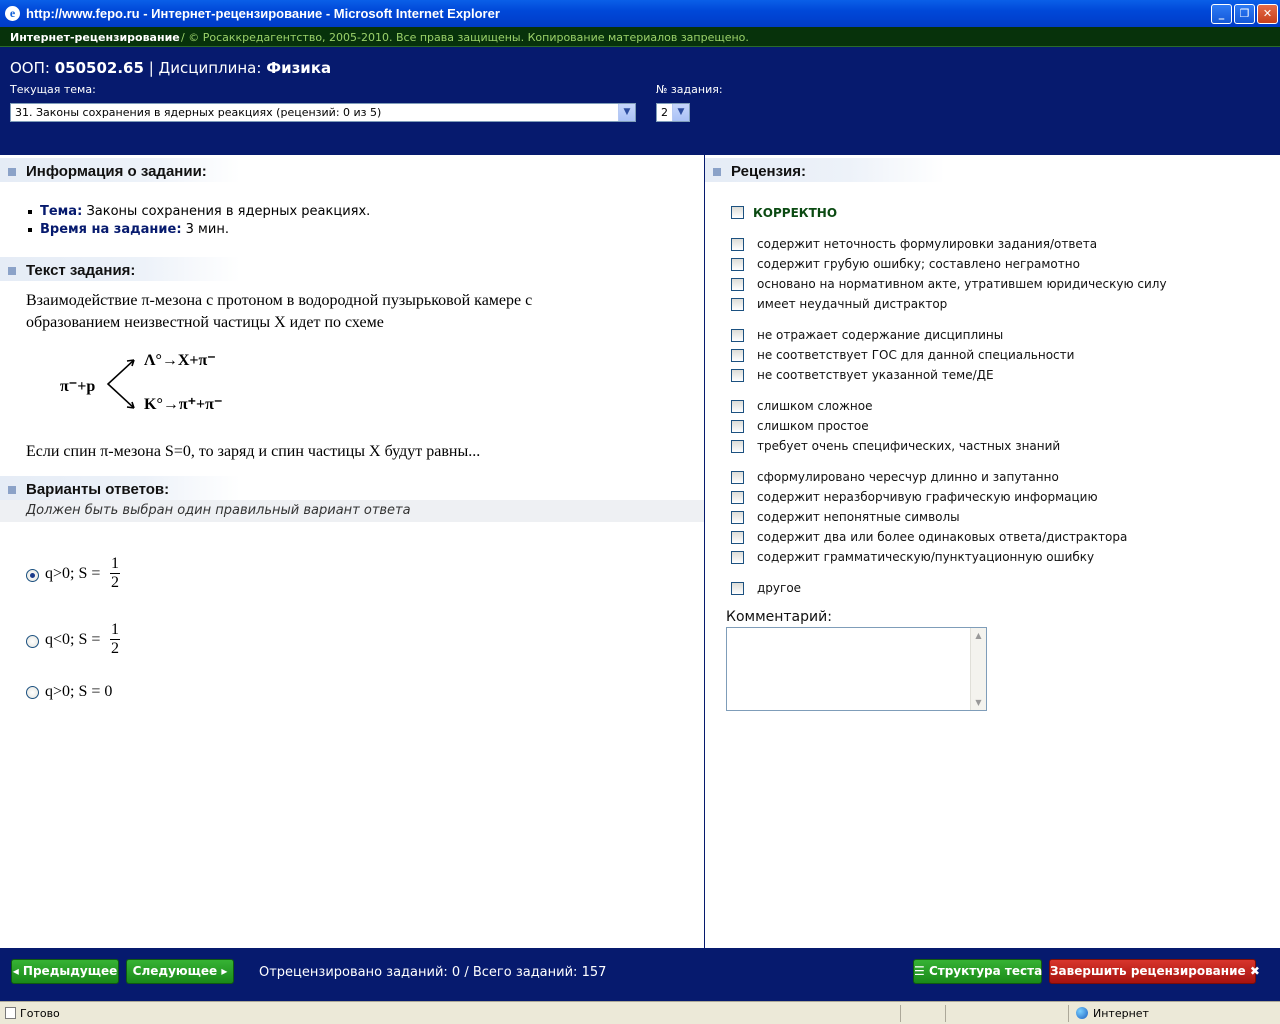 The width and height of the screenshot is (1280, 1024). What do you see at coordinates (12, 13) in the screenshot?
I see `ie-logo-icon: e` at bounding box center [12, 13].